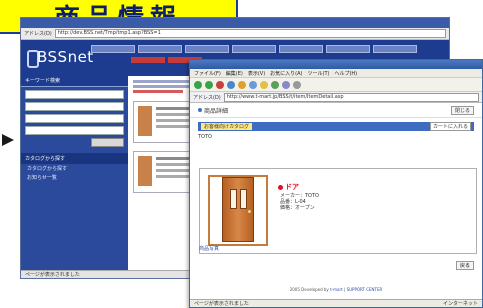  I want to click on front-window-titlebar, so click(336, 64).